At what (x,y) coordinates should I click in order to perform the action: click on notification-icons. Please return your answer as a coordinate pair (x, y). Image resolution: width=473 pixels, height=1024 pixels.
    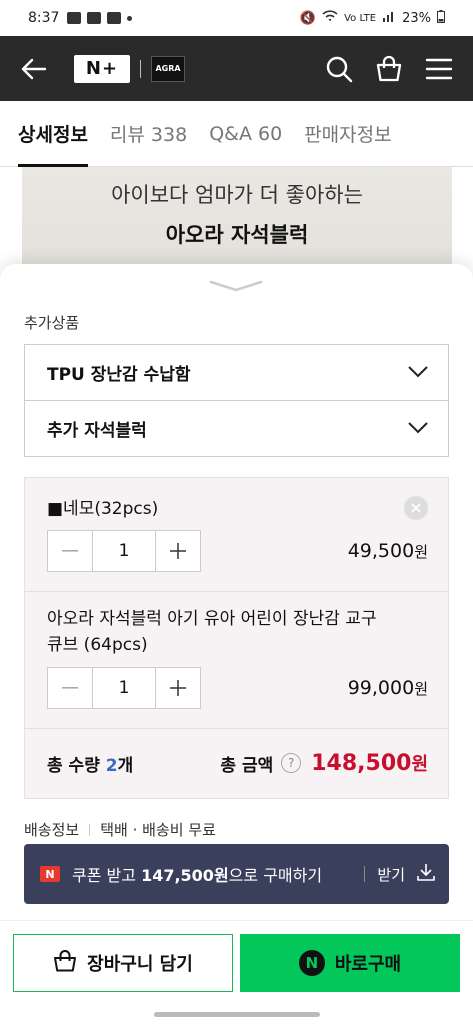
    Looking at the image, I should click on (100, 18).